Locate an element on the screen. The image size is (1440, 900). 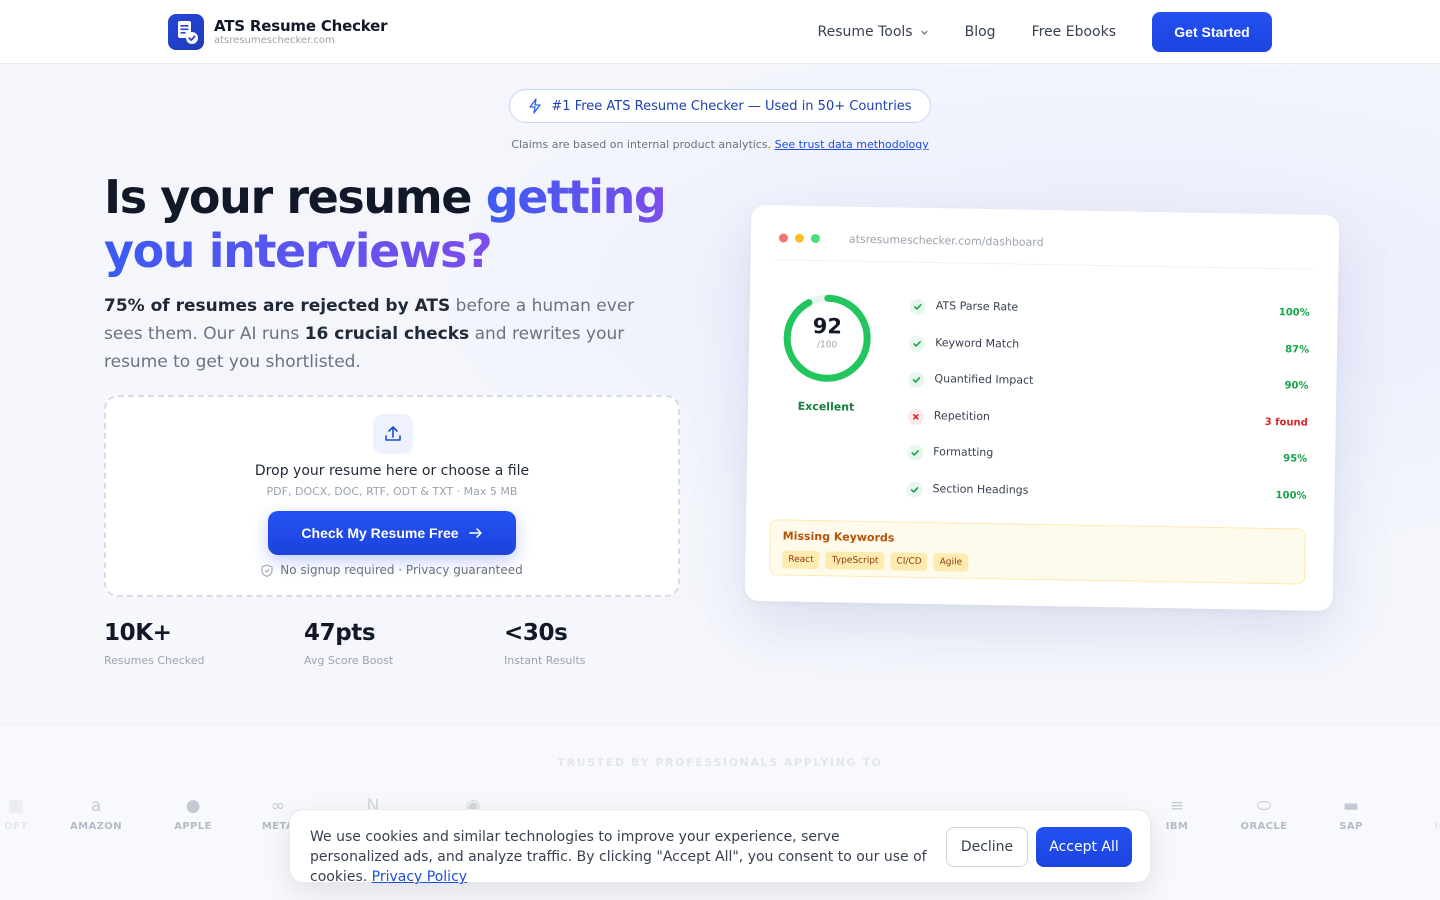
check-value: 3 found is located at coordinates (1286, 422).